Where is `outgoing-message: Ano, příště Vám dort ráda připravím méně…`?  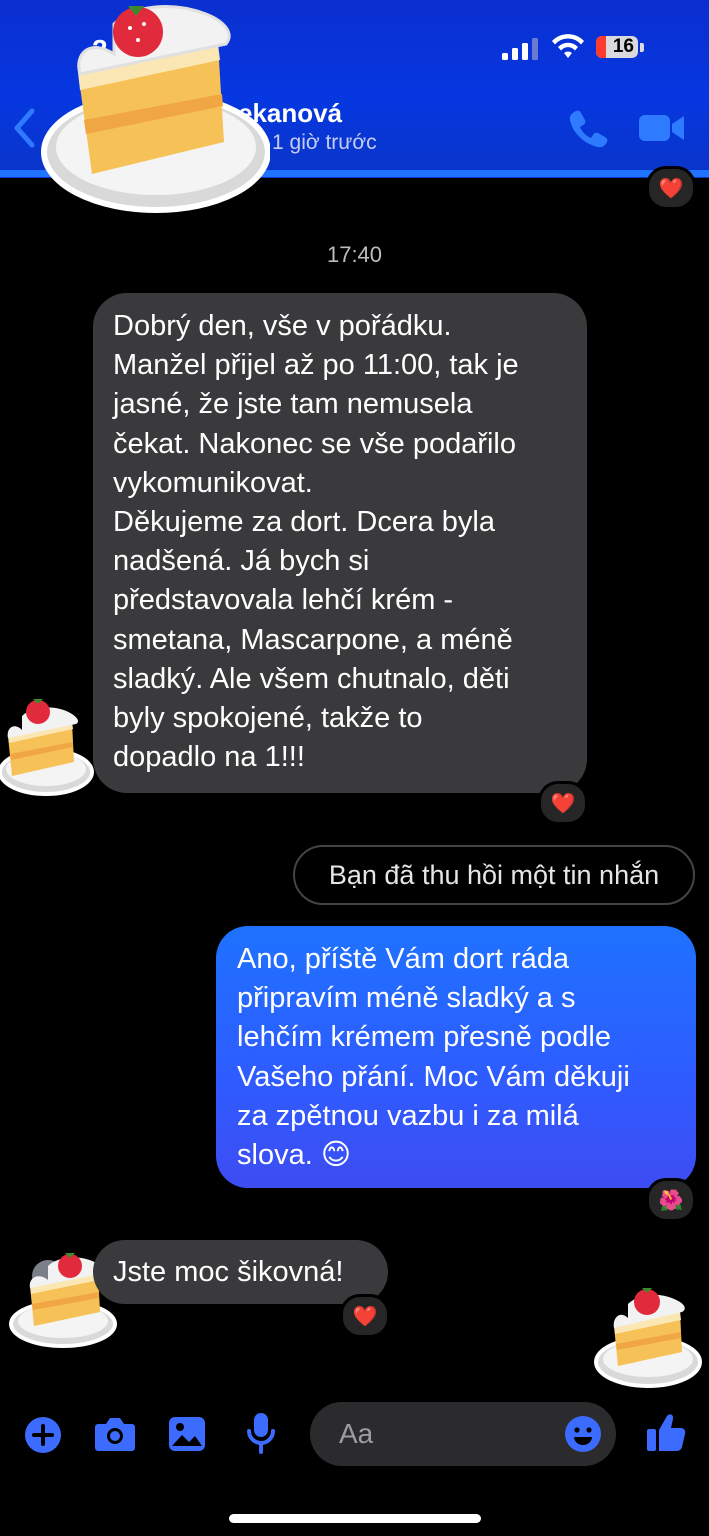
outgoing-message: Ano, příště Vám dort ráda připravím méně… is located at coordinates (456, 1057).